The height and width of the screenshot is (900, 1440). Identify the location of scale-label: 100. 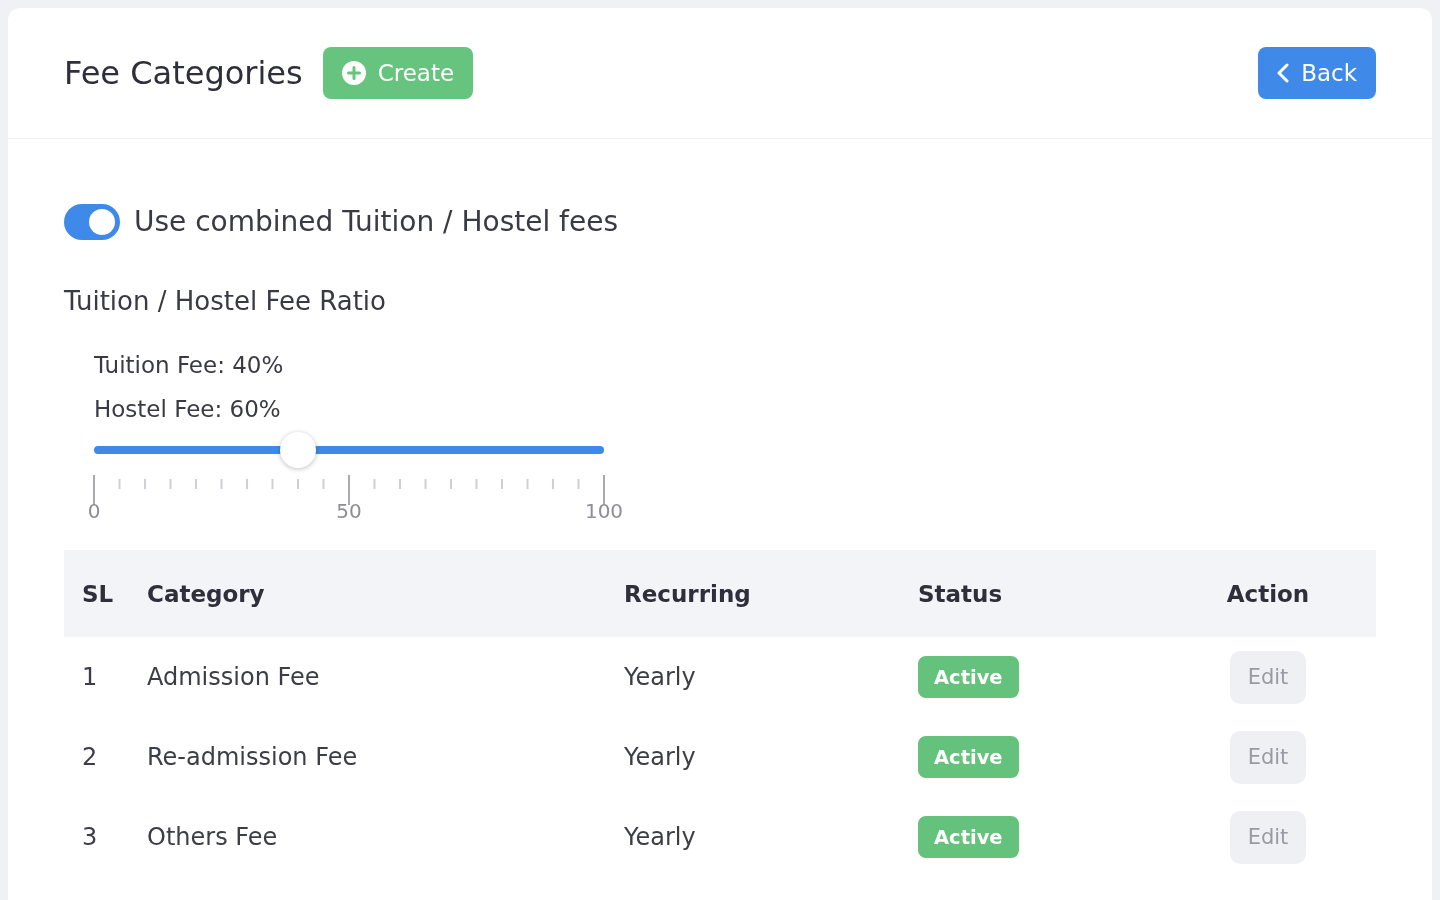
(604, 511).